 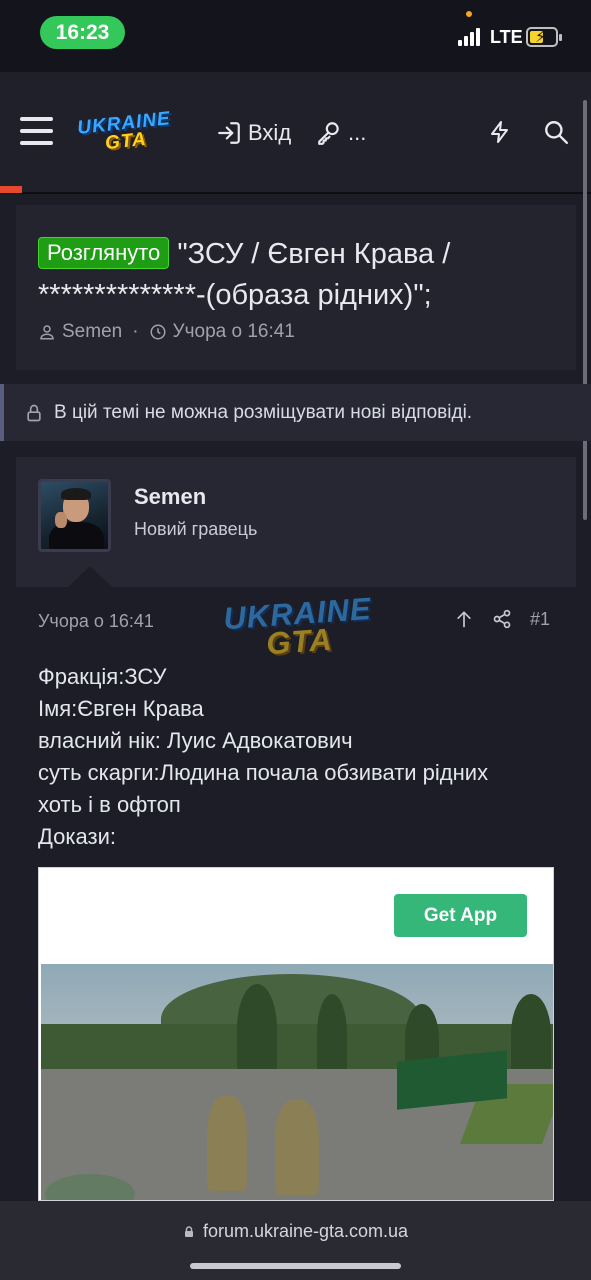 What do you see at coordinates (90, 576) in the screenshot?
I see `author-pointer` at bounding box center [90, 576].